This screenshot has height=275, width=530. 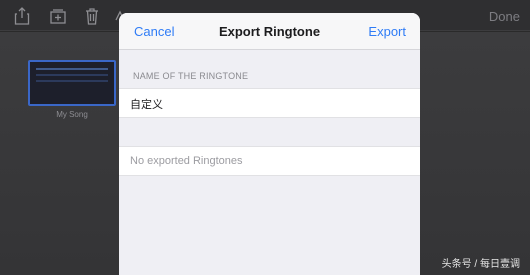 What do you see at coordinates (480, 264) in the screenshot?
I see `watermark-text: 头条号 / 每日壹调` at bounding box center [480, 264].